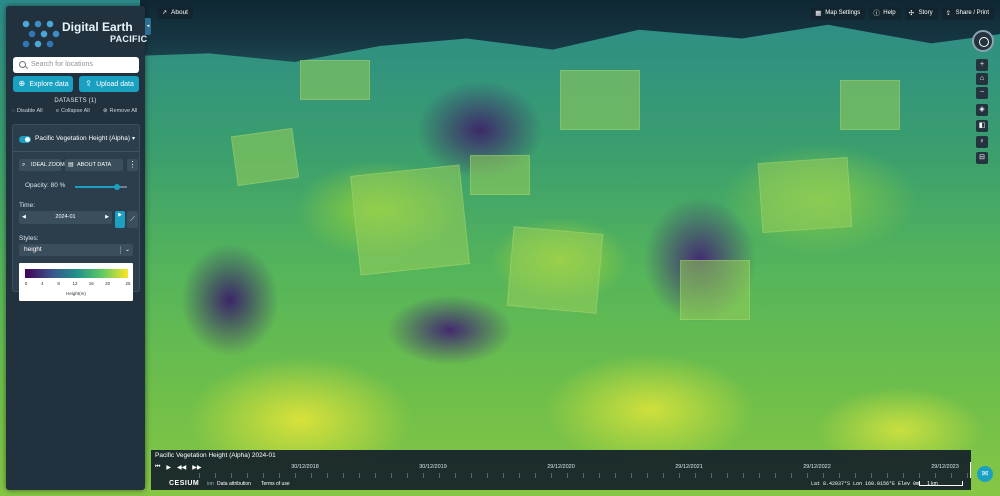  Describe the element at coordinates (275, 484) in the screenshot. I see `terms-of-use-link: Terms of use` at that location.